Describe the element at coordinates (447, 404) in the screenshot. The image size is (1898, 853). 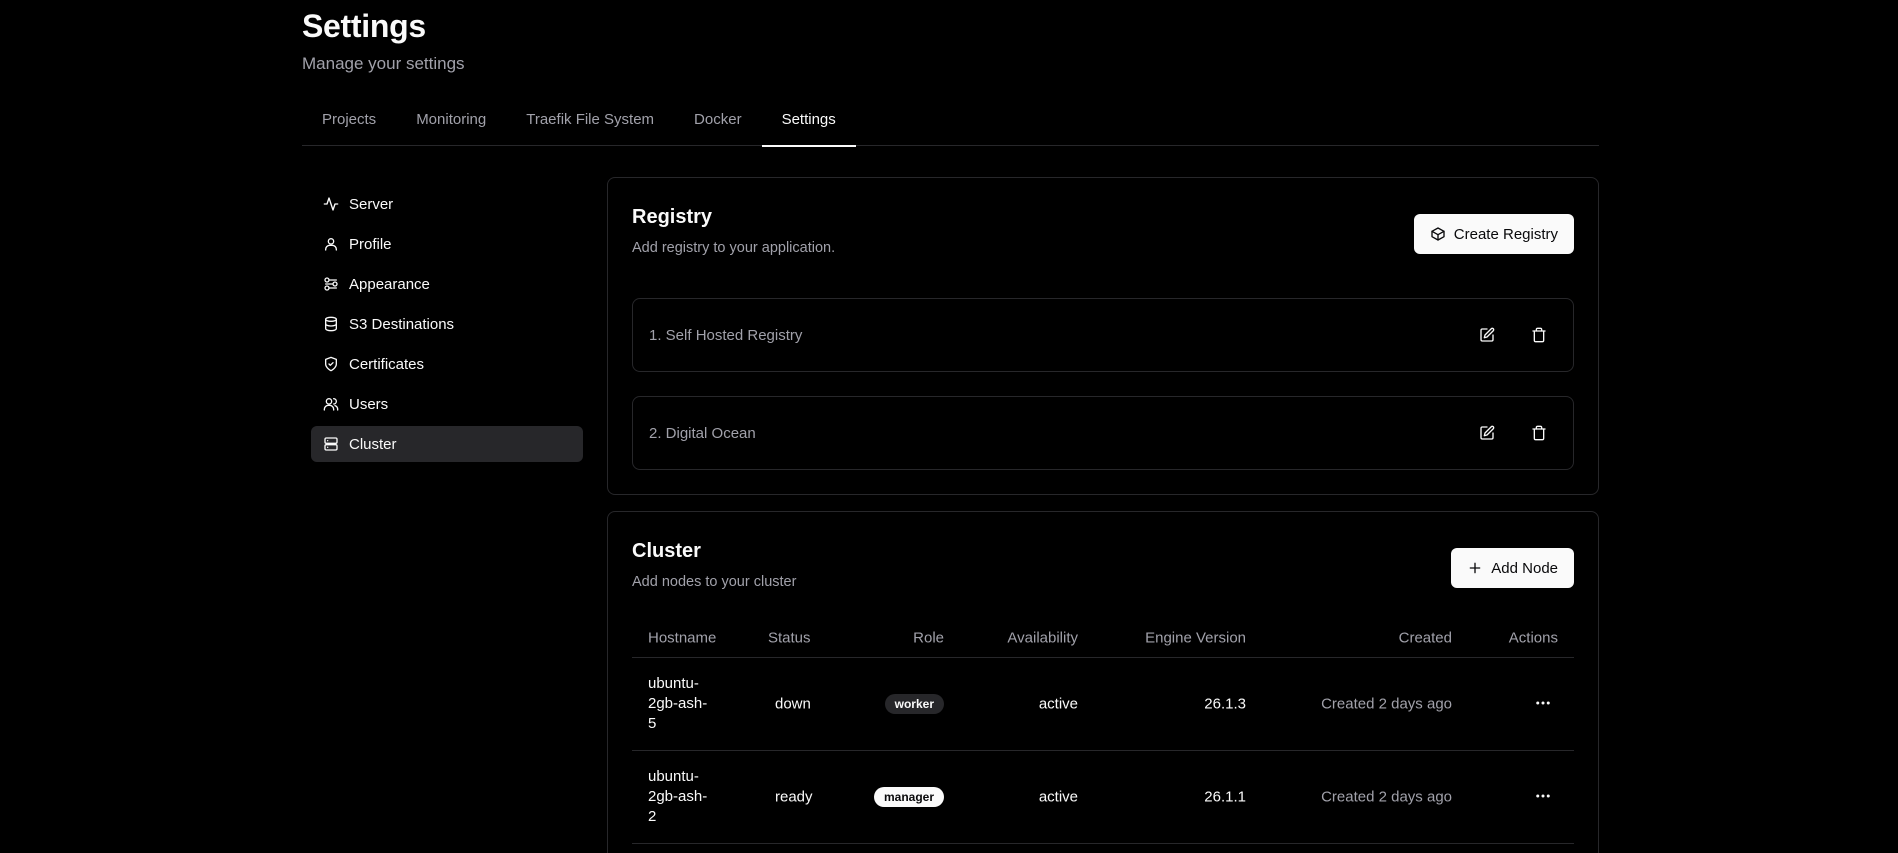
I see `sidebar-item-users: Users` at that location.